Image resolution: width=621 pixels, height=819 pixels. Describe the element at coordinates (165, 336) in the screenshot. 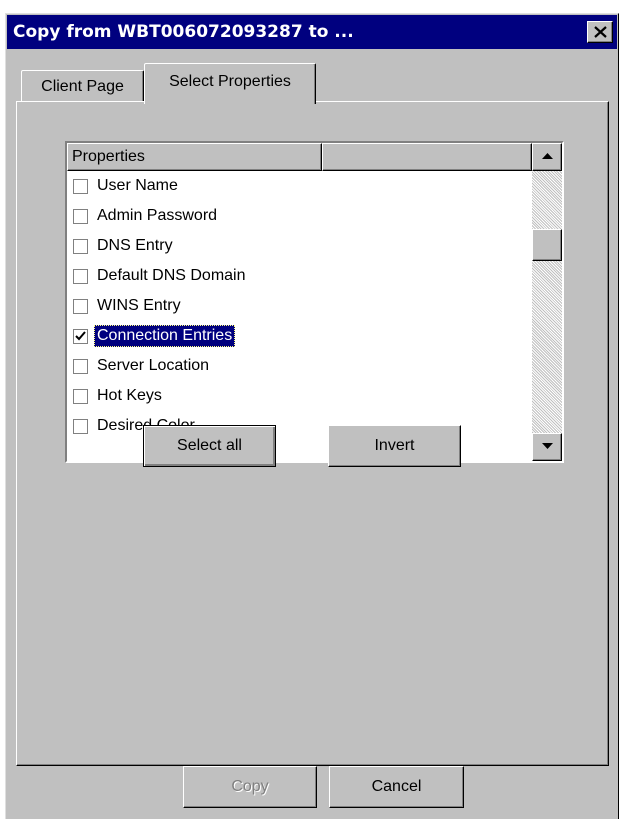

I see `list-item-label: Connection Entries` at that location.